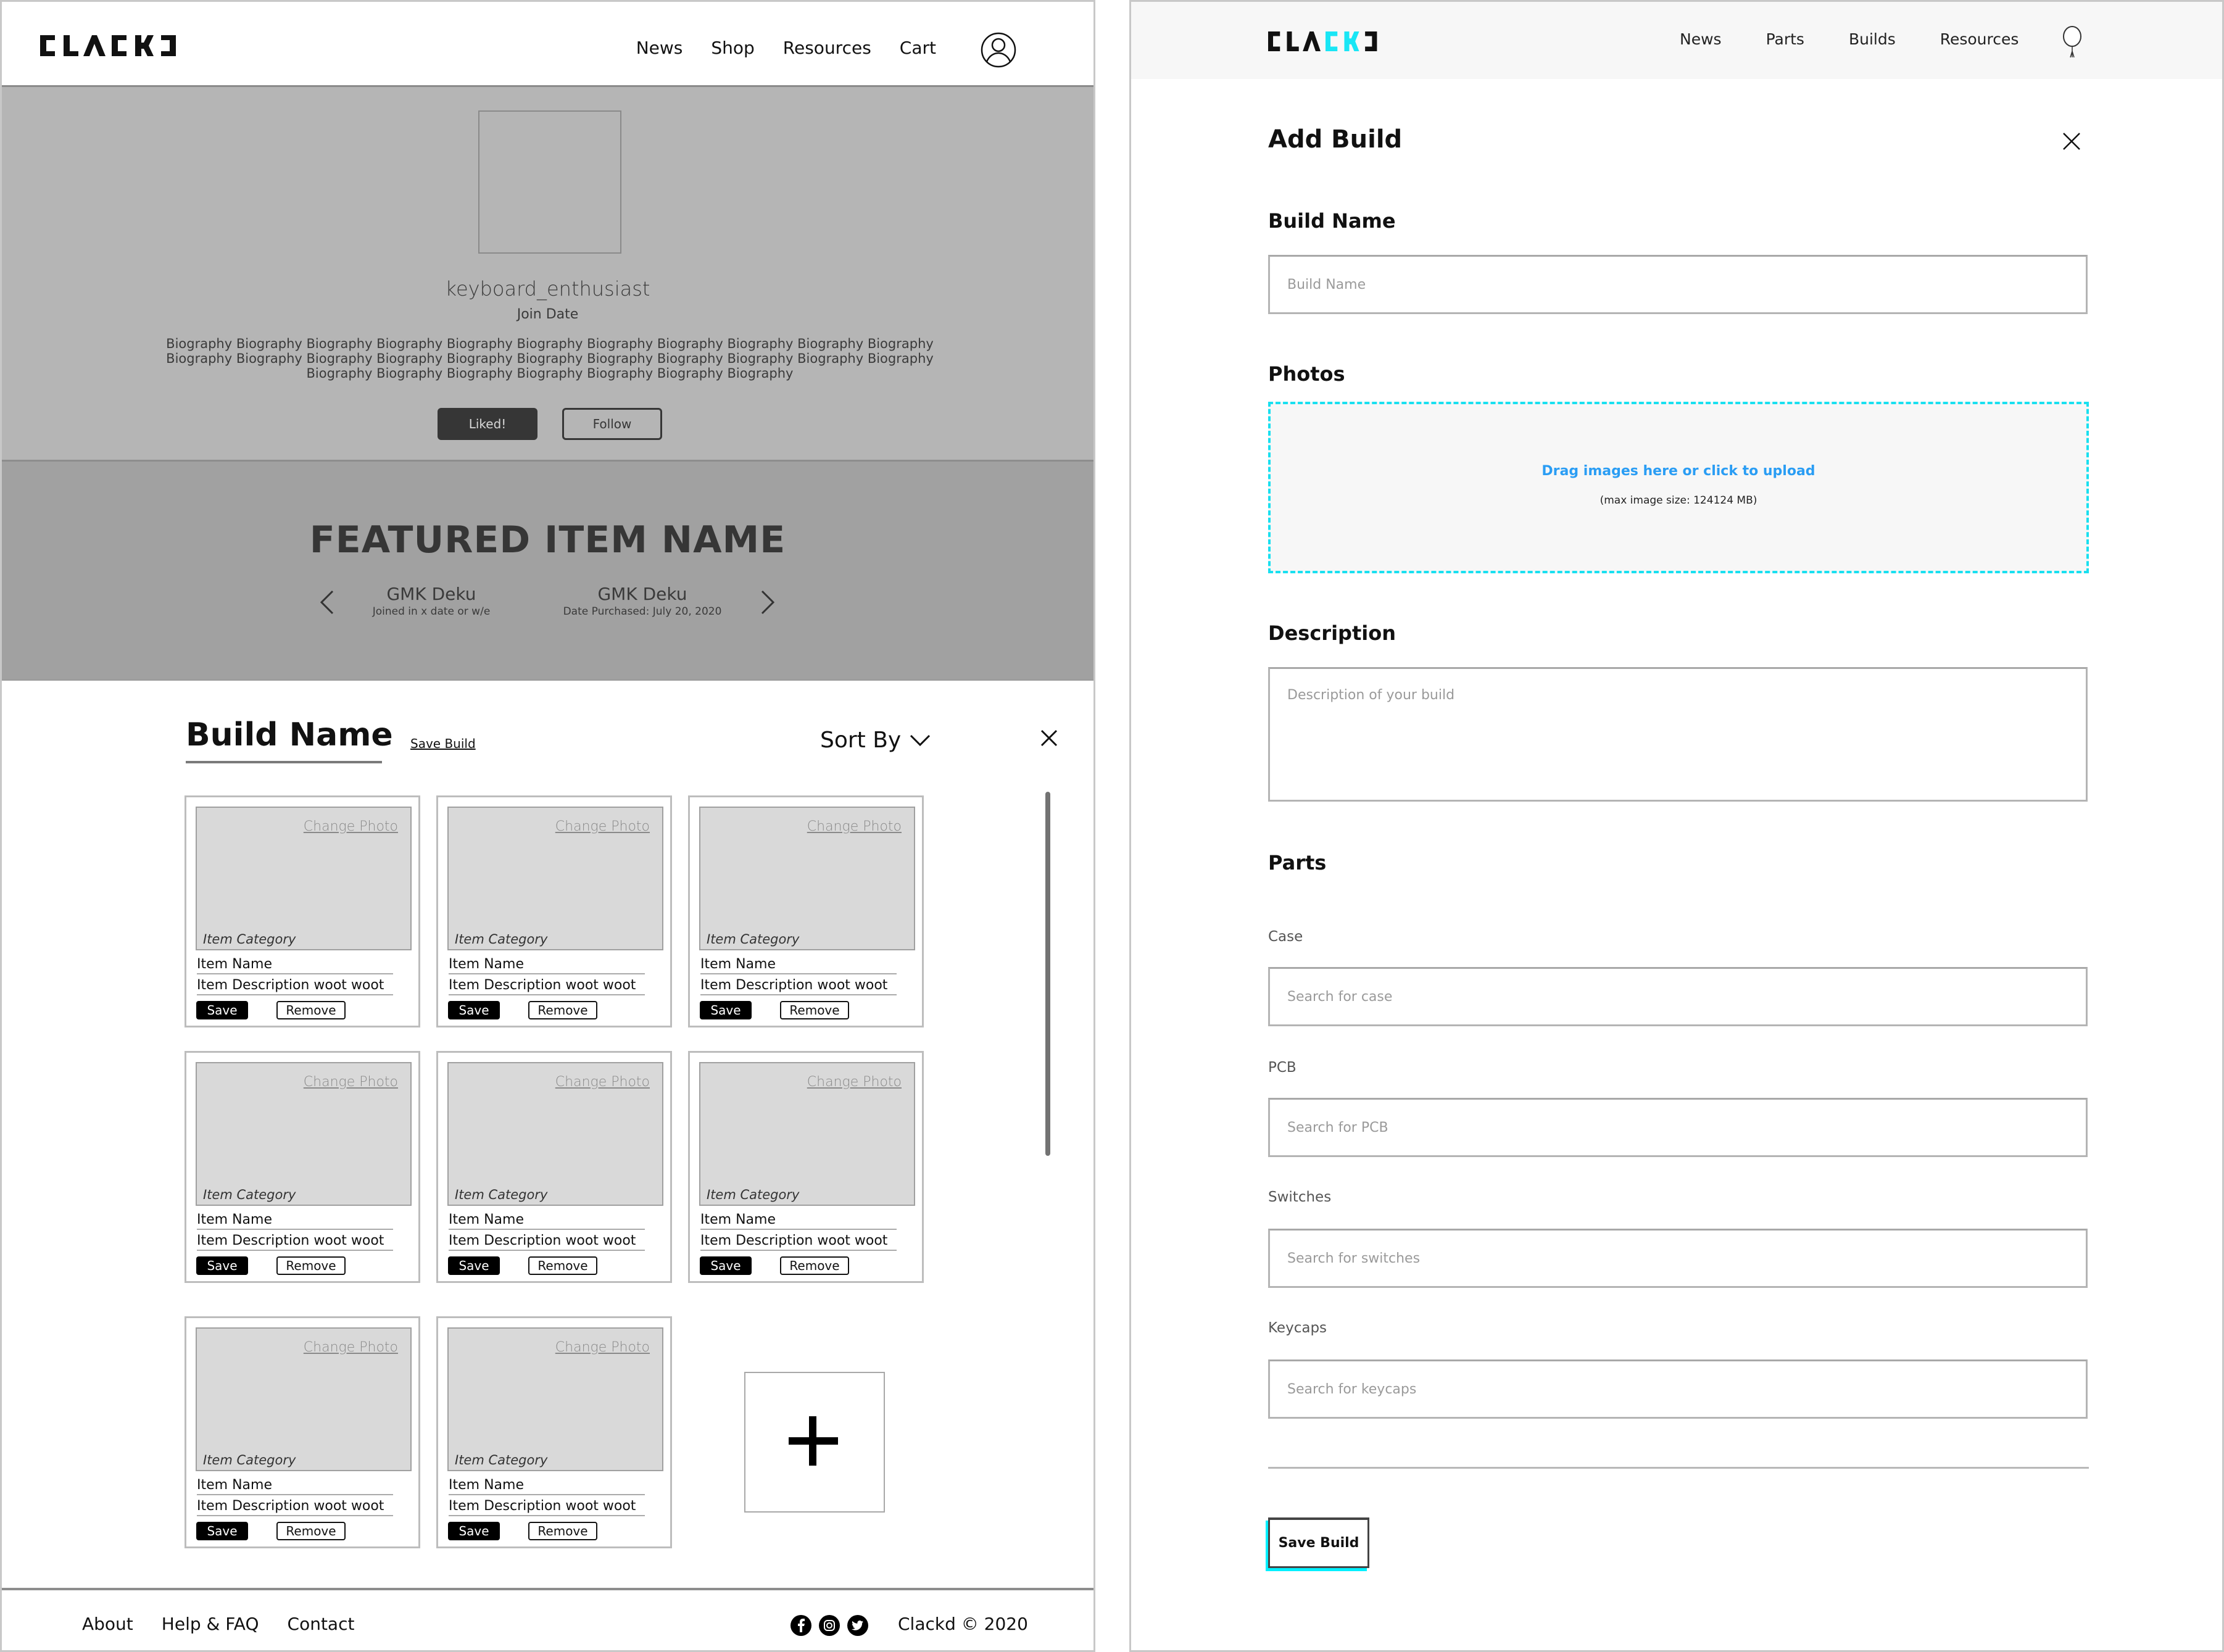  Describe the element at coordinates (998, 50) in the screenshot. I see `user-circle-icon` at that location.